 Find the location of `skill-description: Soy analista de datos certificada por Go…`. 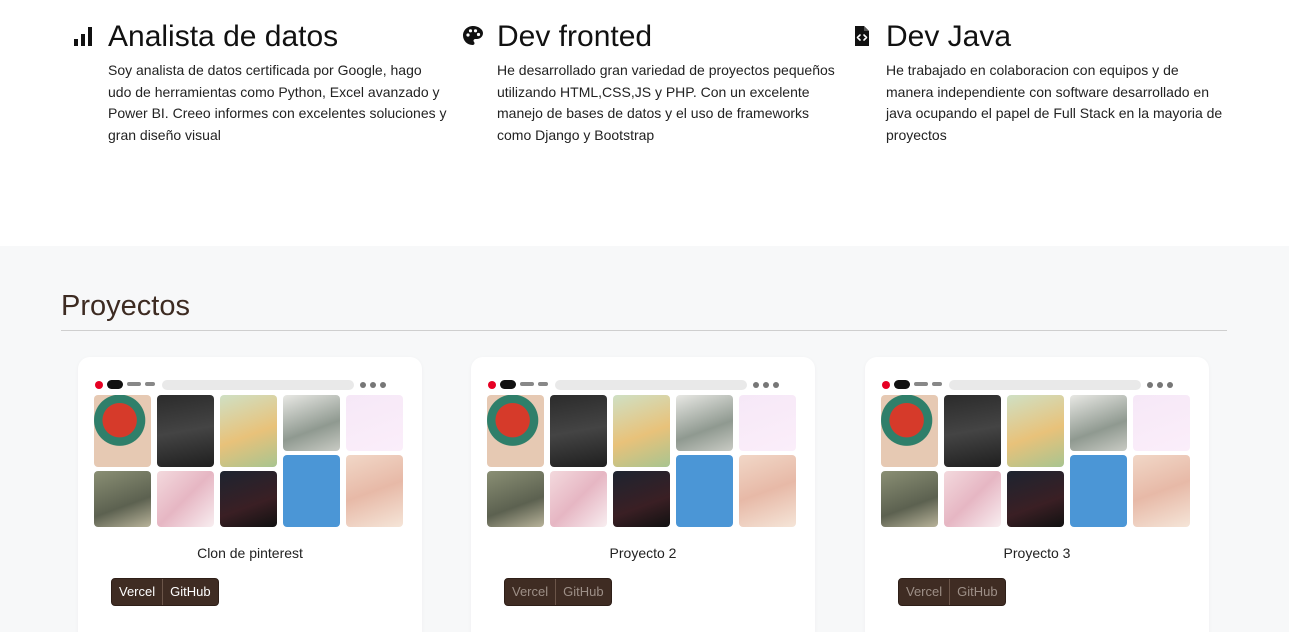

skill-description: Soy analista de datos certificada por Go… is located at coordinates (277, 102).